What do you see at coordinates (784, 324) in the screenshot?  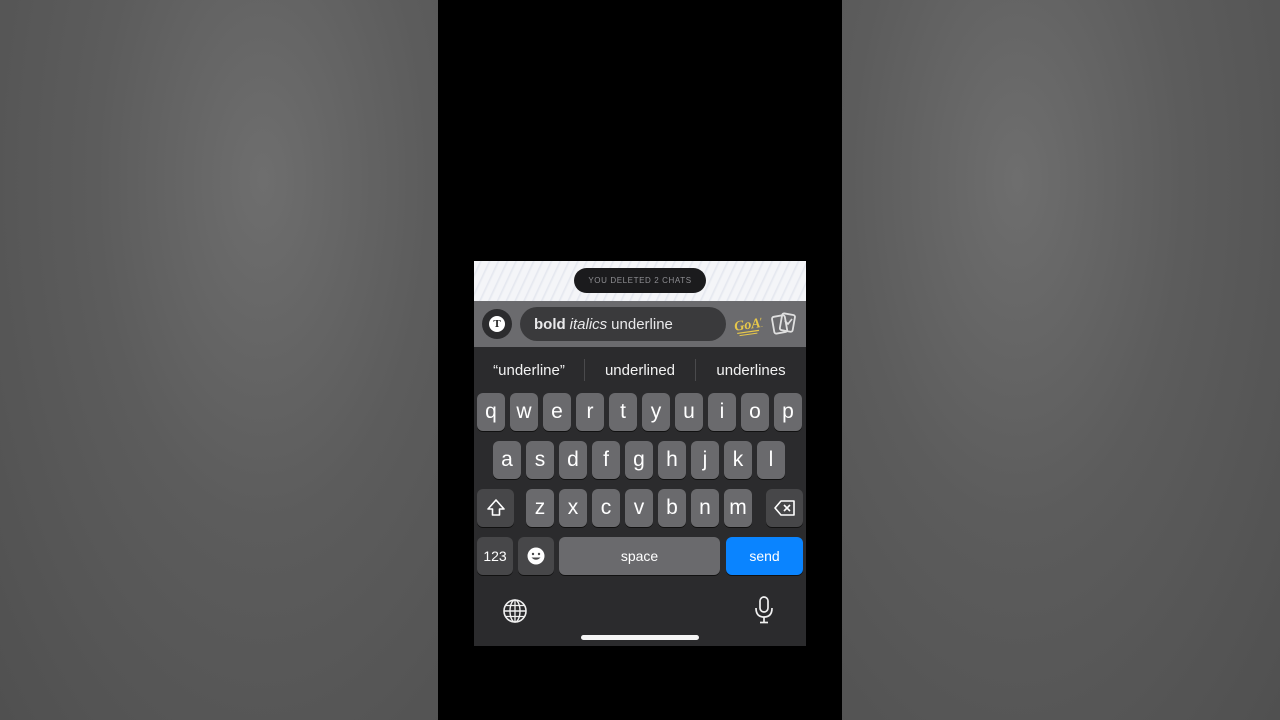 I see `cards-icon` at bounding box center [784, 324].